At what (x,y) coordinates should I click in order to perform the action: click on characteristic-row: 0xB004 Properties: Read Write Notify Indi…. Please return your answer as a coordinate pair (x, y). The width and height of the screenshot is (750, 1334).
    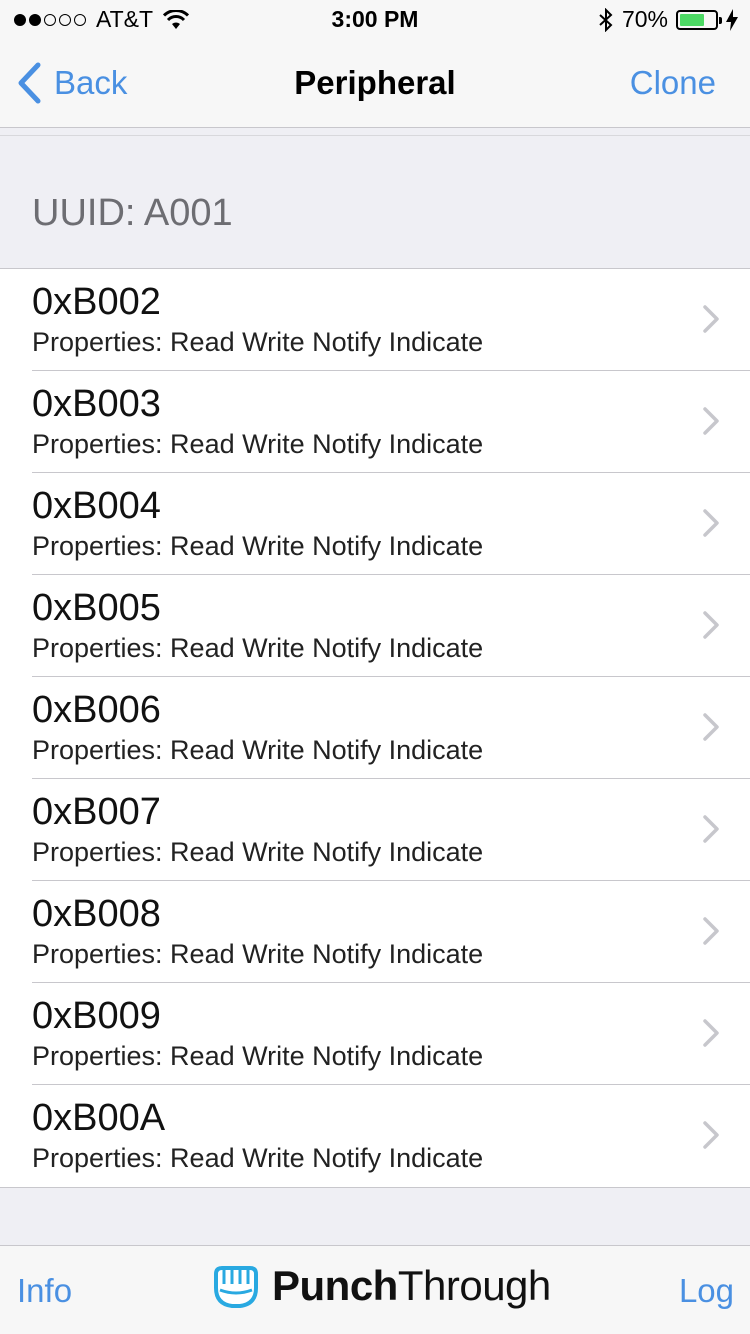
    Looking at the image, I should click on (375, 524).